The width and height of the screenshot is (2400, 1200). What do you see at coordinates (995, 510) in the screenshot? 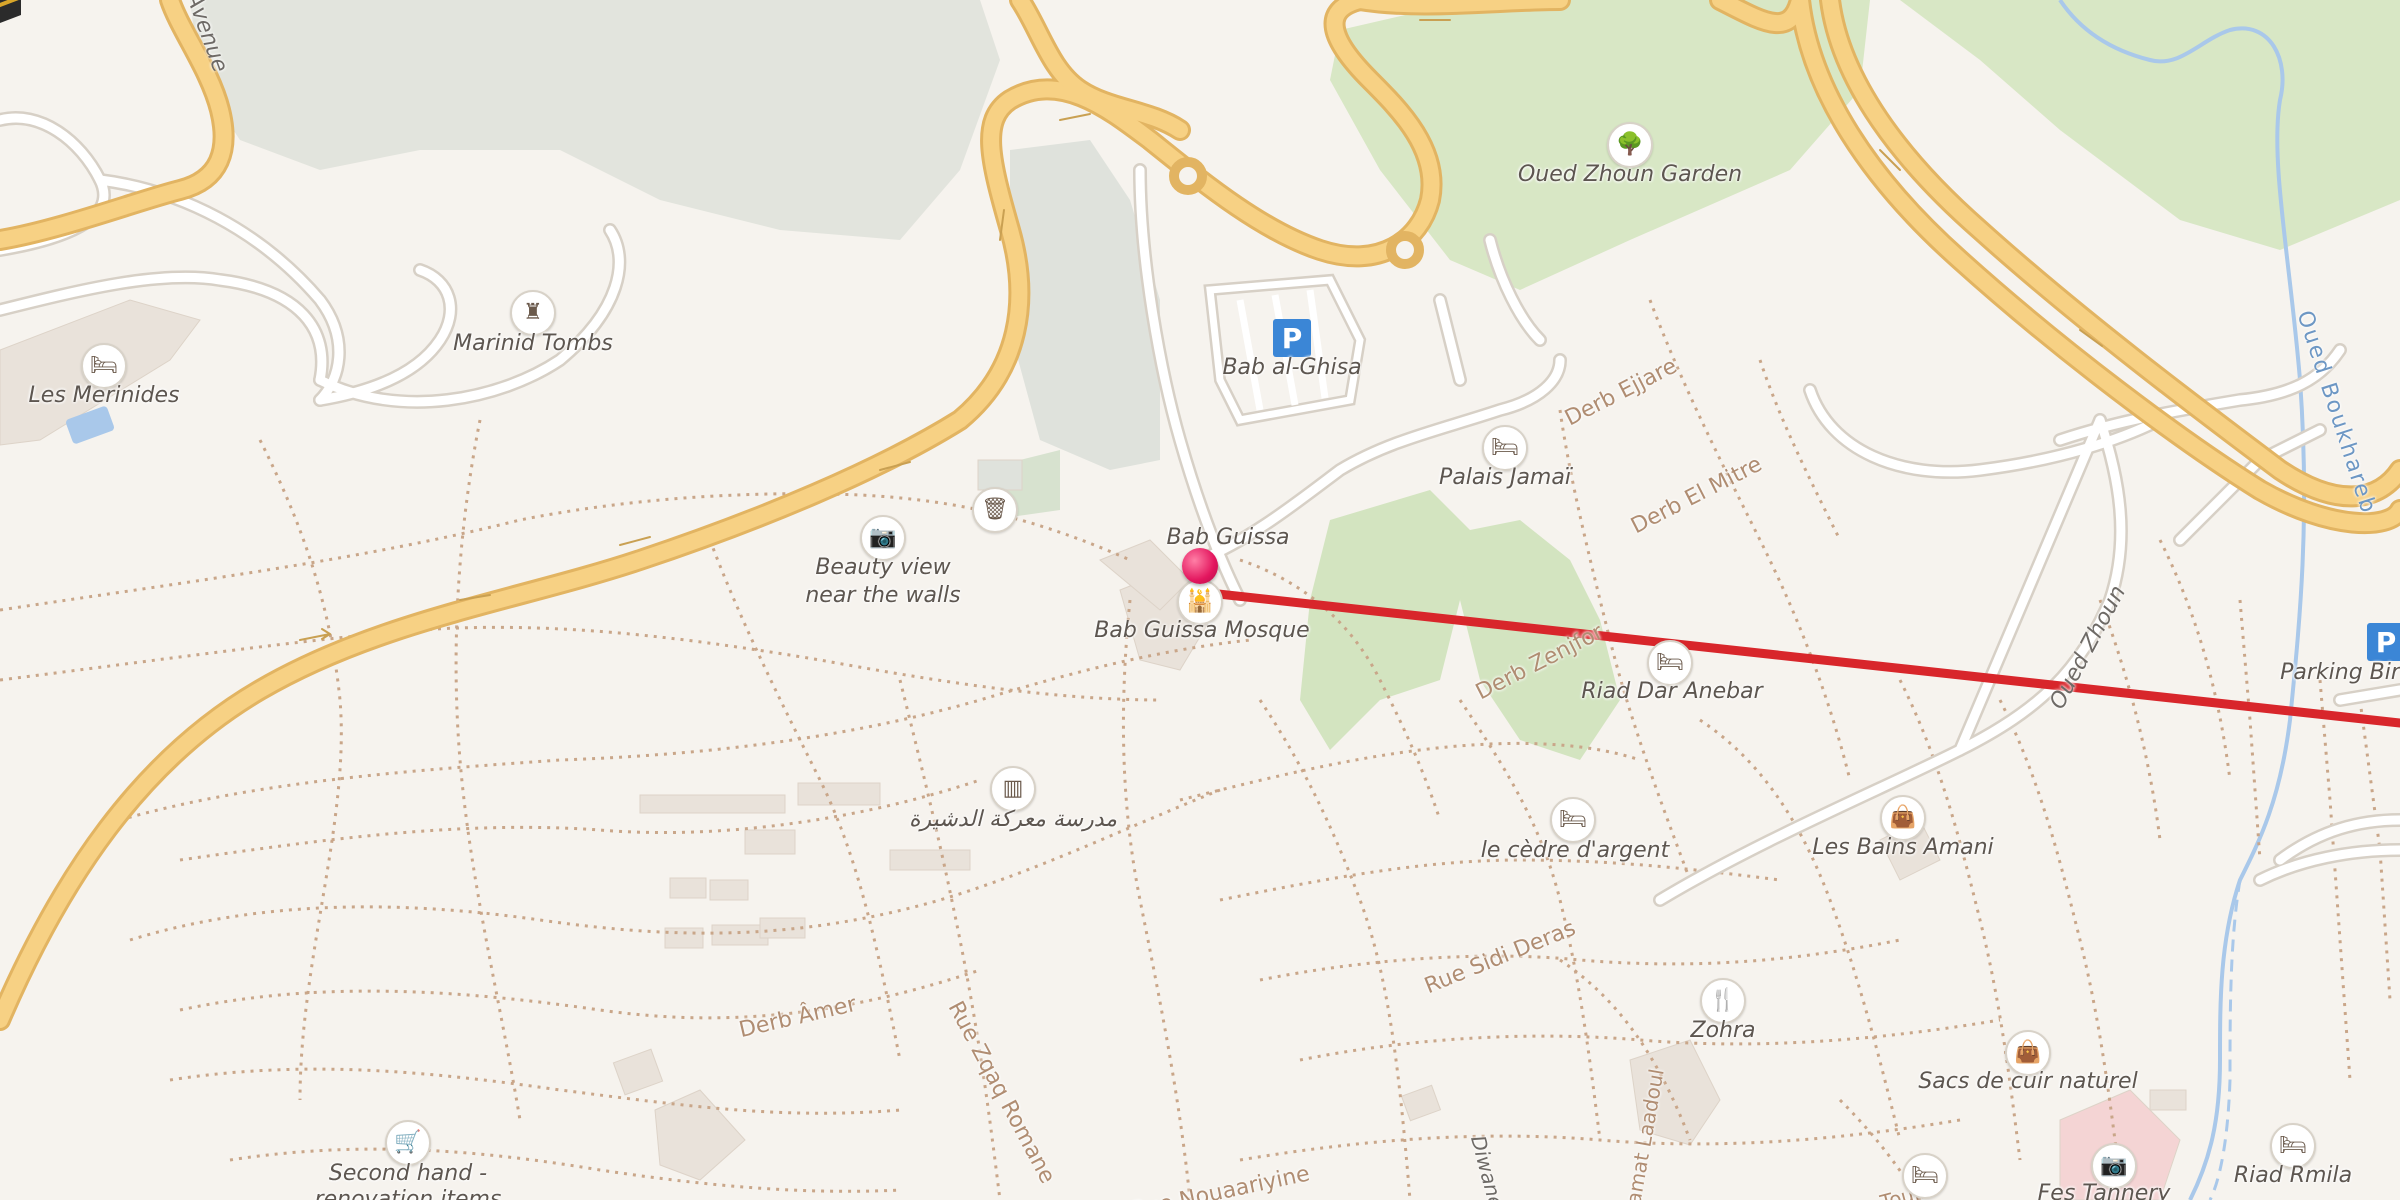
I see `waste-bin-icon: 🗑` at bounding box center [995, 510].